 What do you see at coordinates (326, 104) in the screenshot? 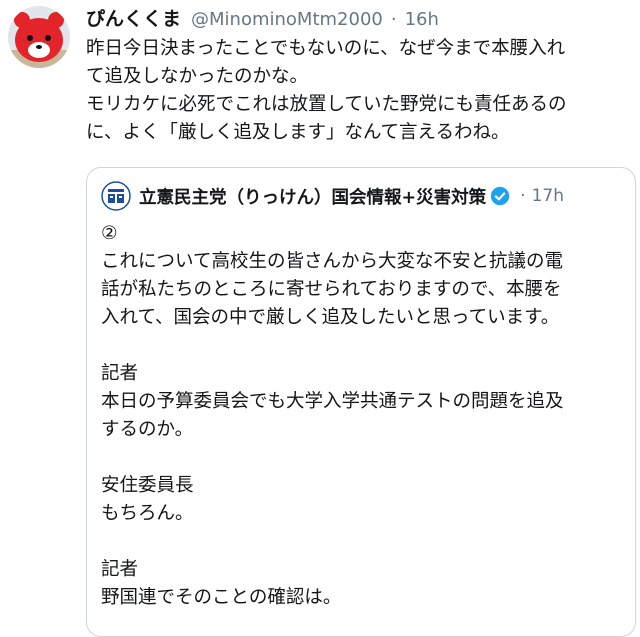
I see `tweet-text-line: モリカケに必死でこれは放置していた野党にも責任あるの` at bounding box center [326, 104].